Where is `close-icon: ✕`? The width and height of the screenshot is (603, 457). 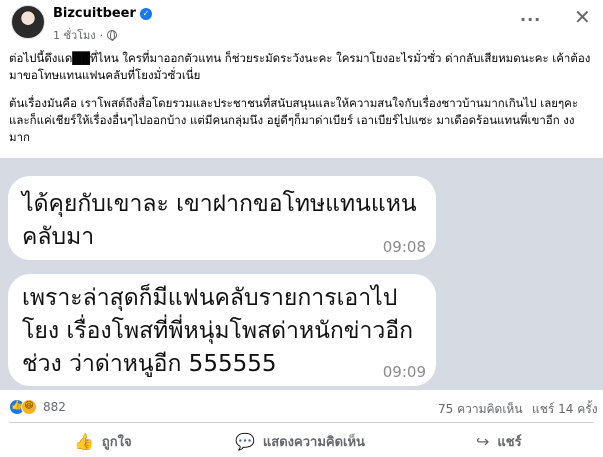 close-icon: ✕ is located at coordinates (582, 17).